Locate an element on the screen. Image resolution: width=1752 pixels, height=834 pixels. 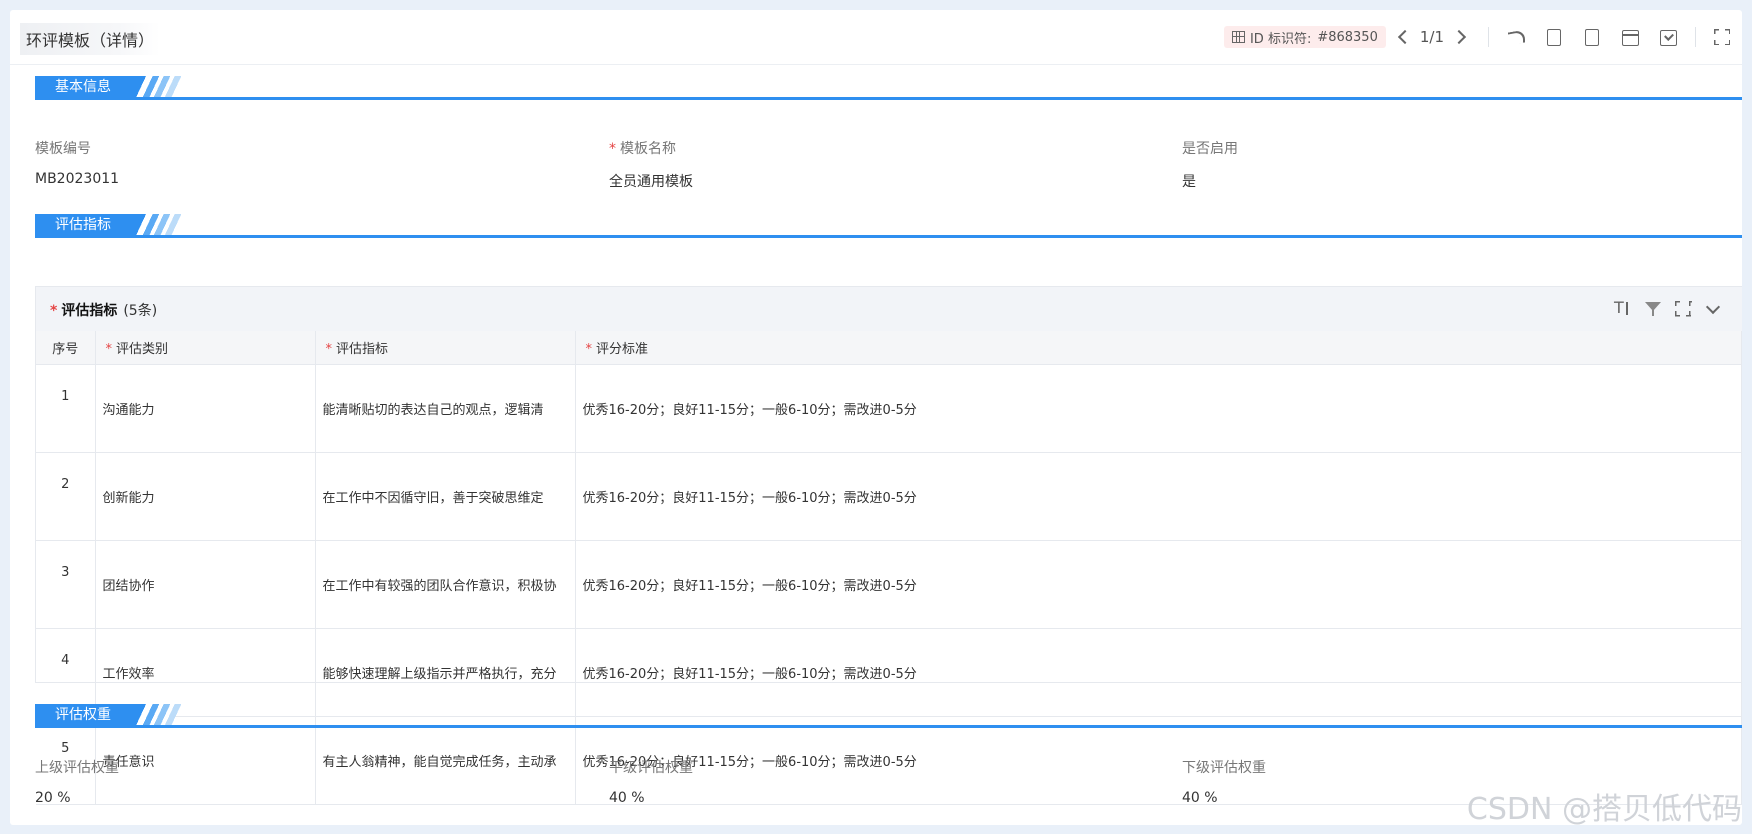
section-indicators: 评估指标 is located at coordinates (888, 226).